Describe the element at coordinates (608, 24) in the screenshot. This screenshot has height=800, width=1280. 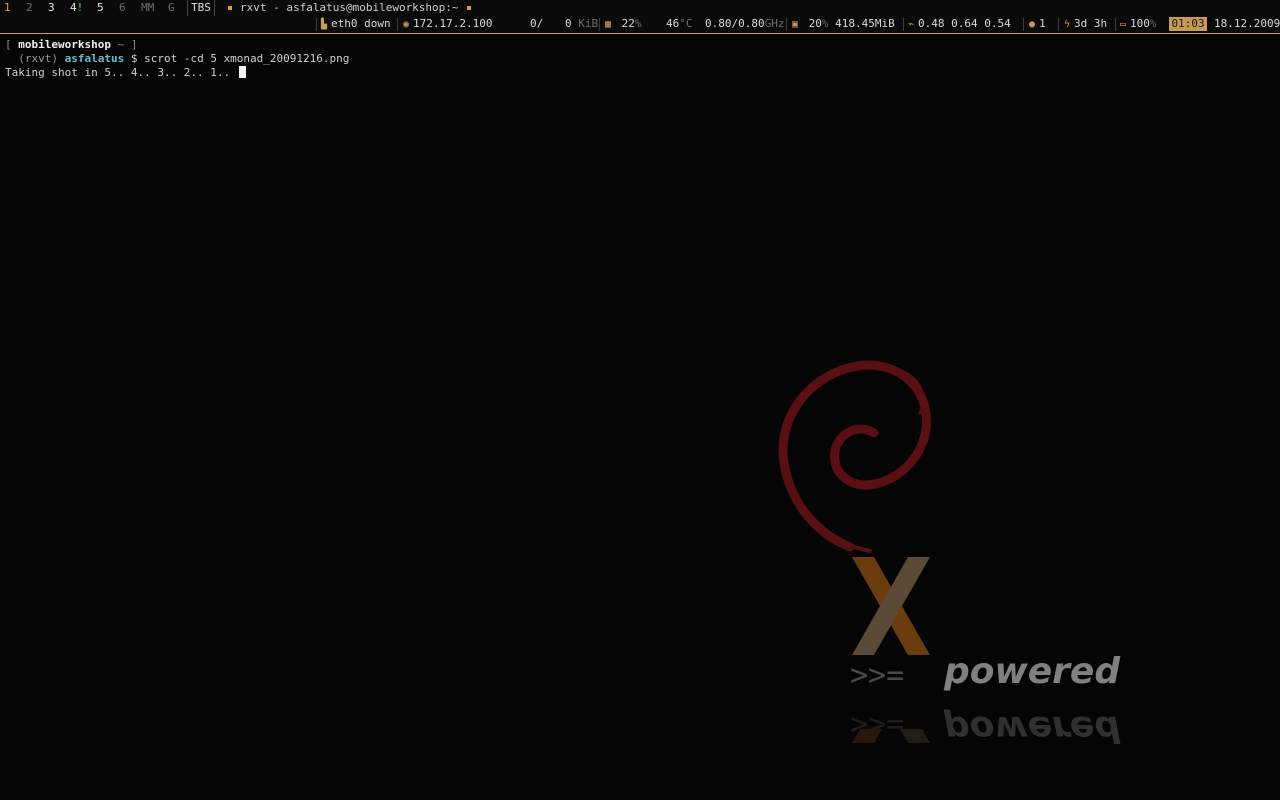
I see `cpu-icon: ▦` at that location.